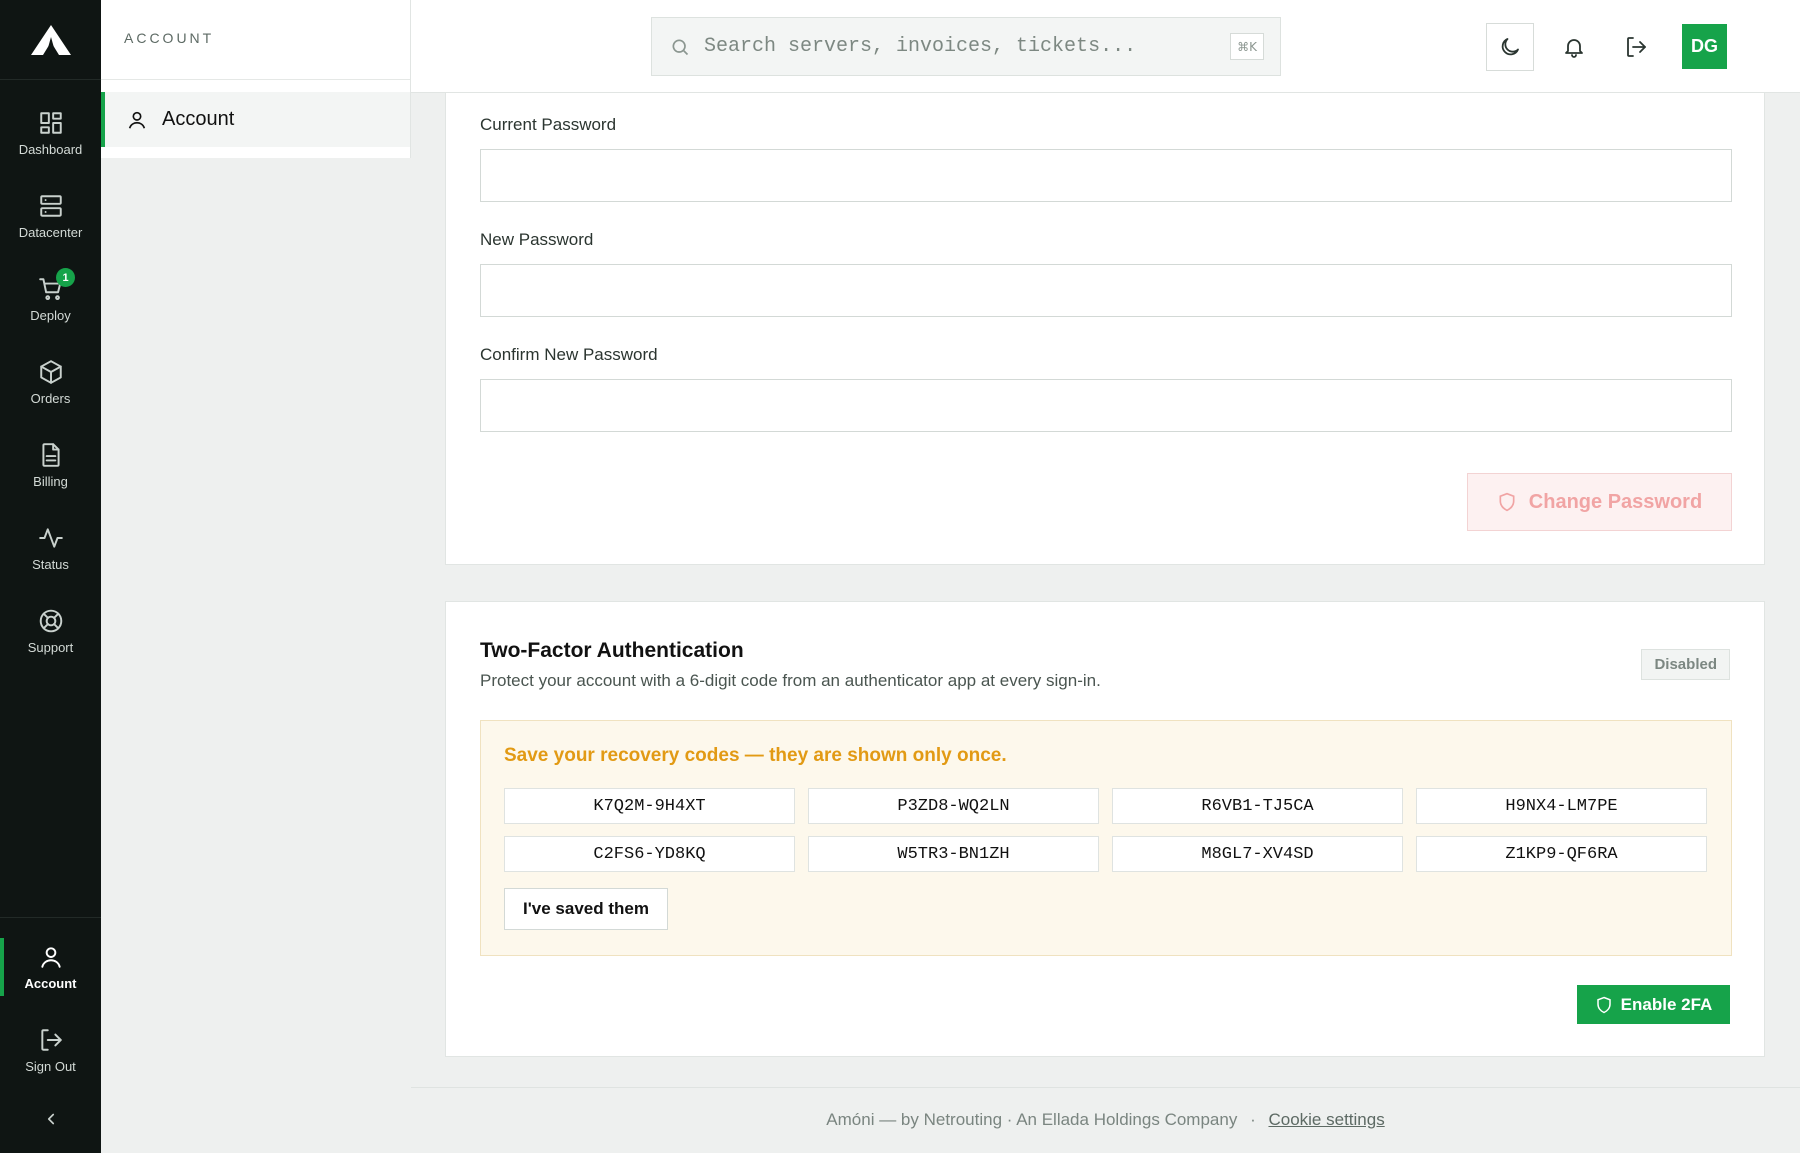 The image size is (1800, 1153). Describe the element at coordinates (1666, 1004) in the screenshot. I see `enable-2fa-label: Enable 2FA` at that location.